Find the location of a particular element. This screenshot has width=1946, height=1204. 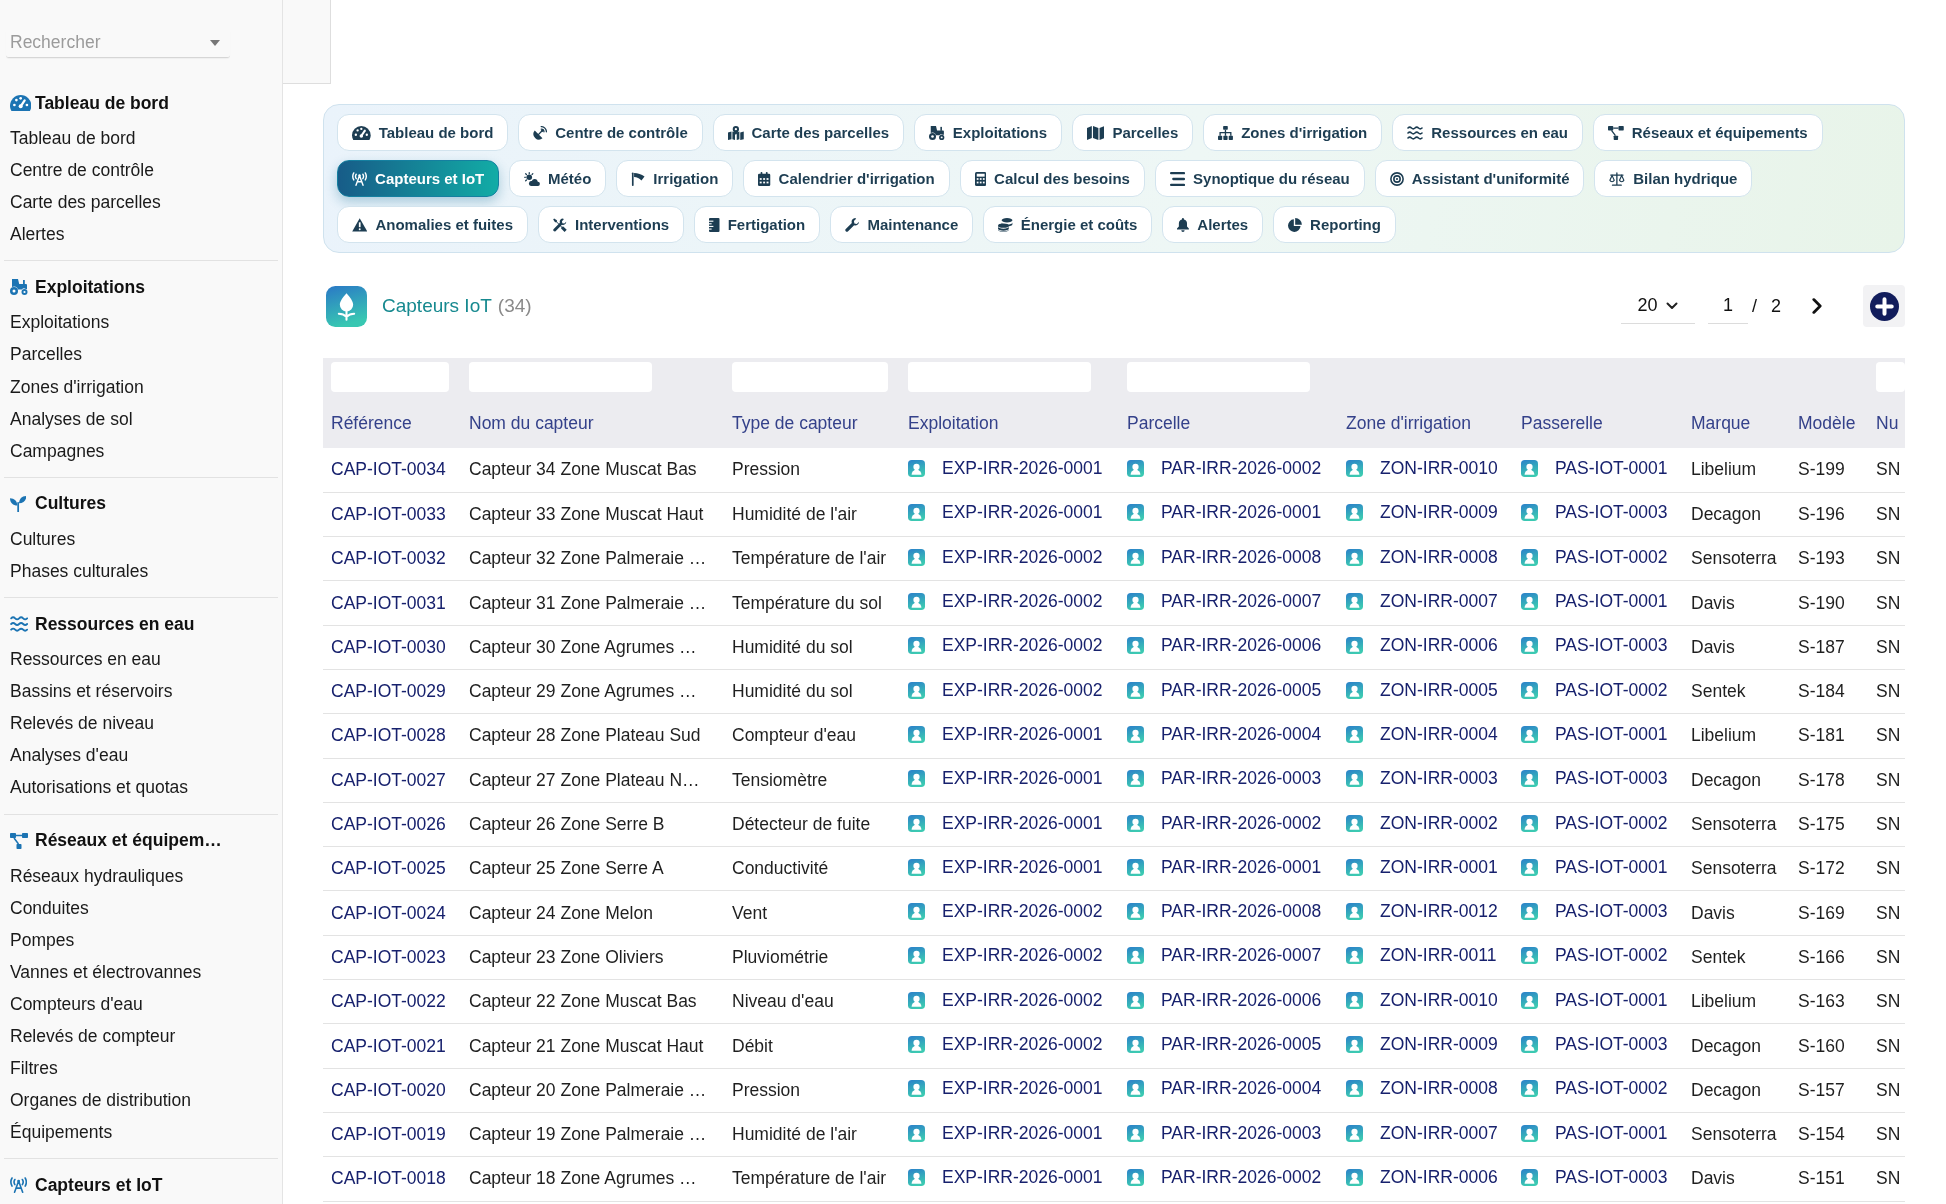

record-link: ZON-IRR-0010 is located at coordinates (1439, 1000).